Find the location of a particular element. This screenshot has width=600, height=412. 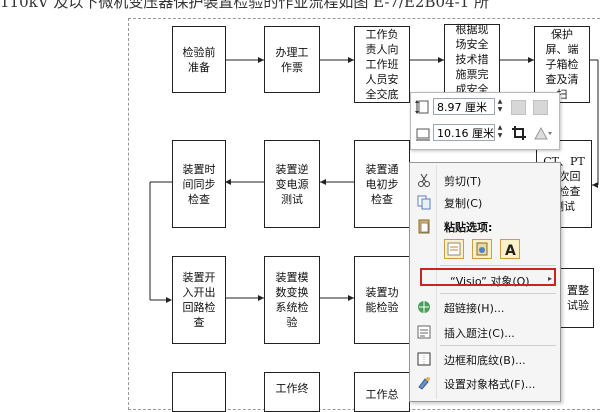

box-function-check: 装置功 能检验 is located at coordinates (382, 300).